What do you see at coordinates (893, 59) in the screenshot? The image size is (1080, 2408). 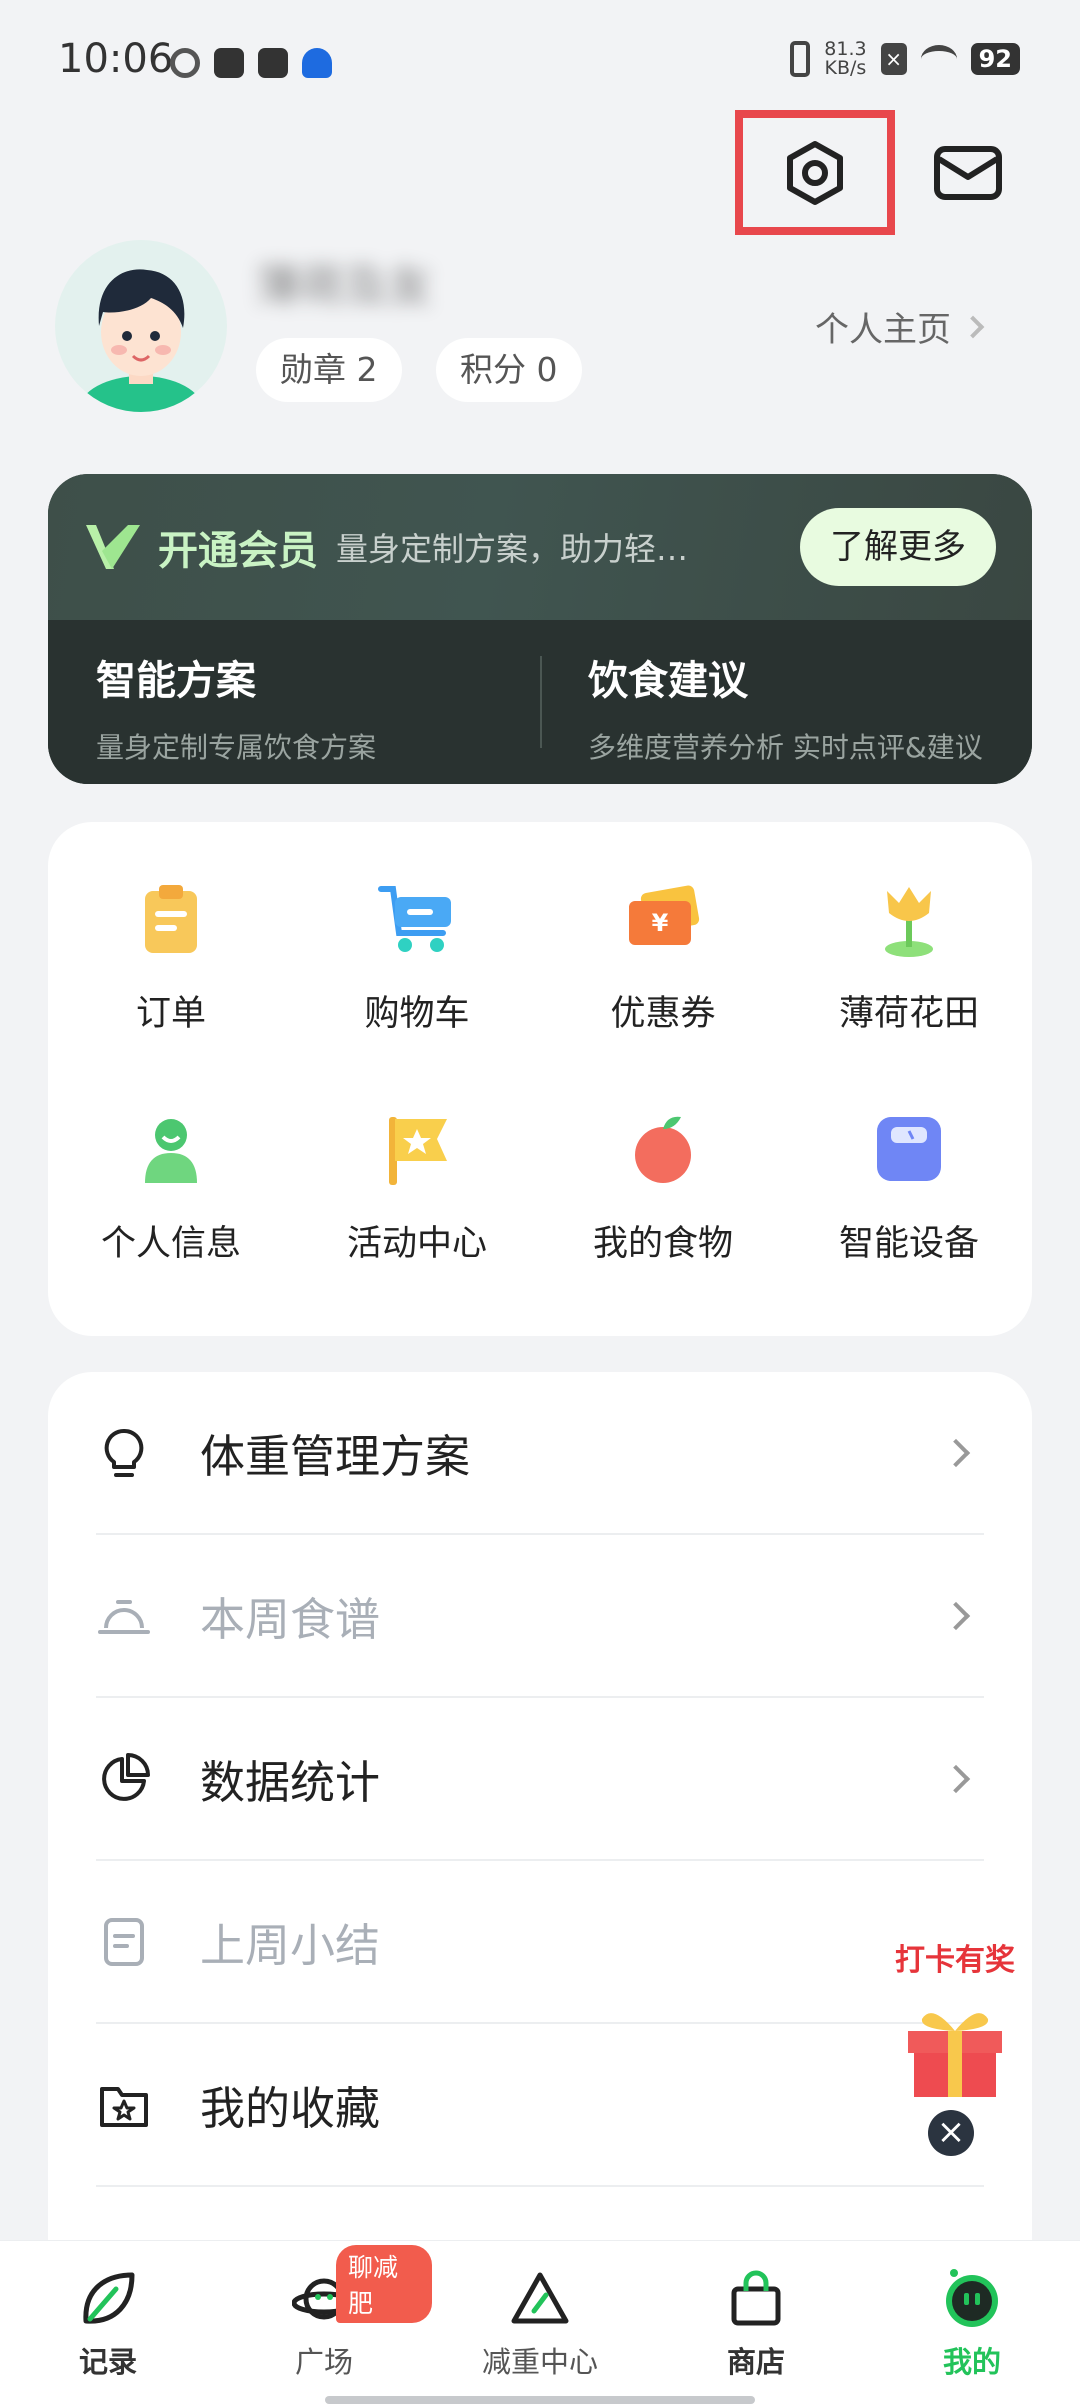 I see `no-sim-icon: ×` at bounding box center [893, 59].